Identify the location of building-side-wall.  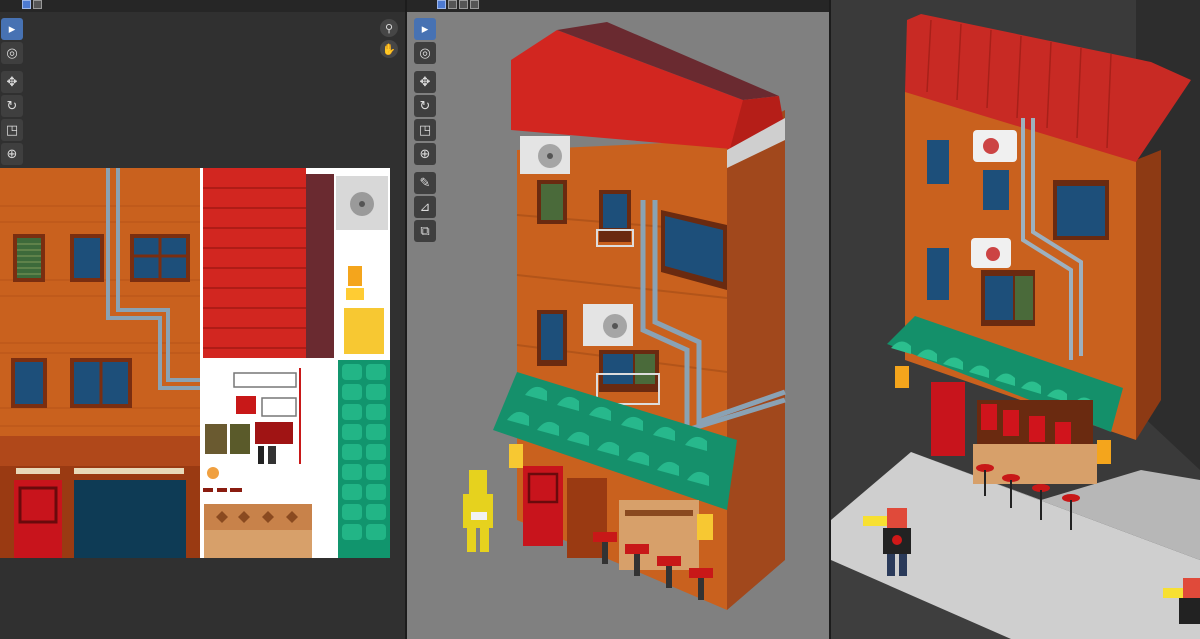
(756, 360).